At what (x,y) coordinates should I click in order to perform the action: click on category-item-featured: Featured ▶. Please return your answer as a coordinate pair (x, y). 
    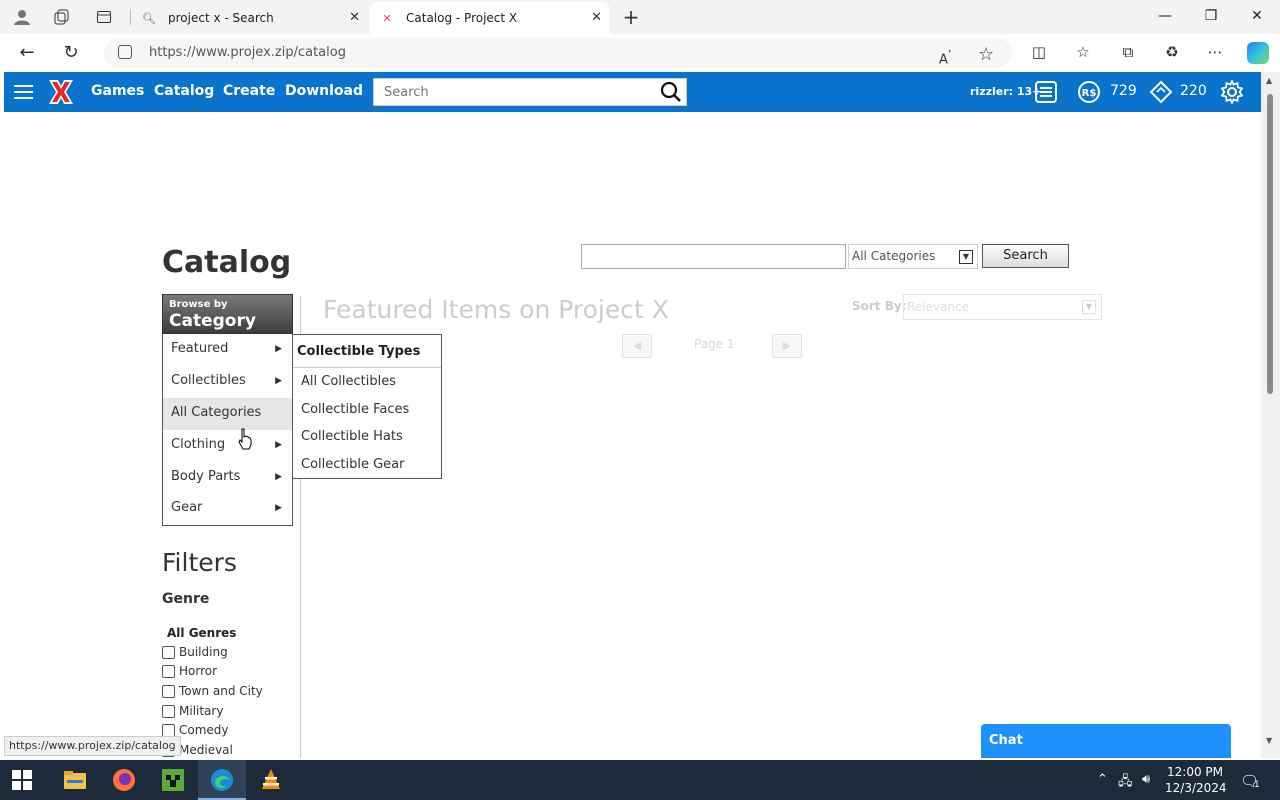
    Looking at the image, I should click on (227, 350).